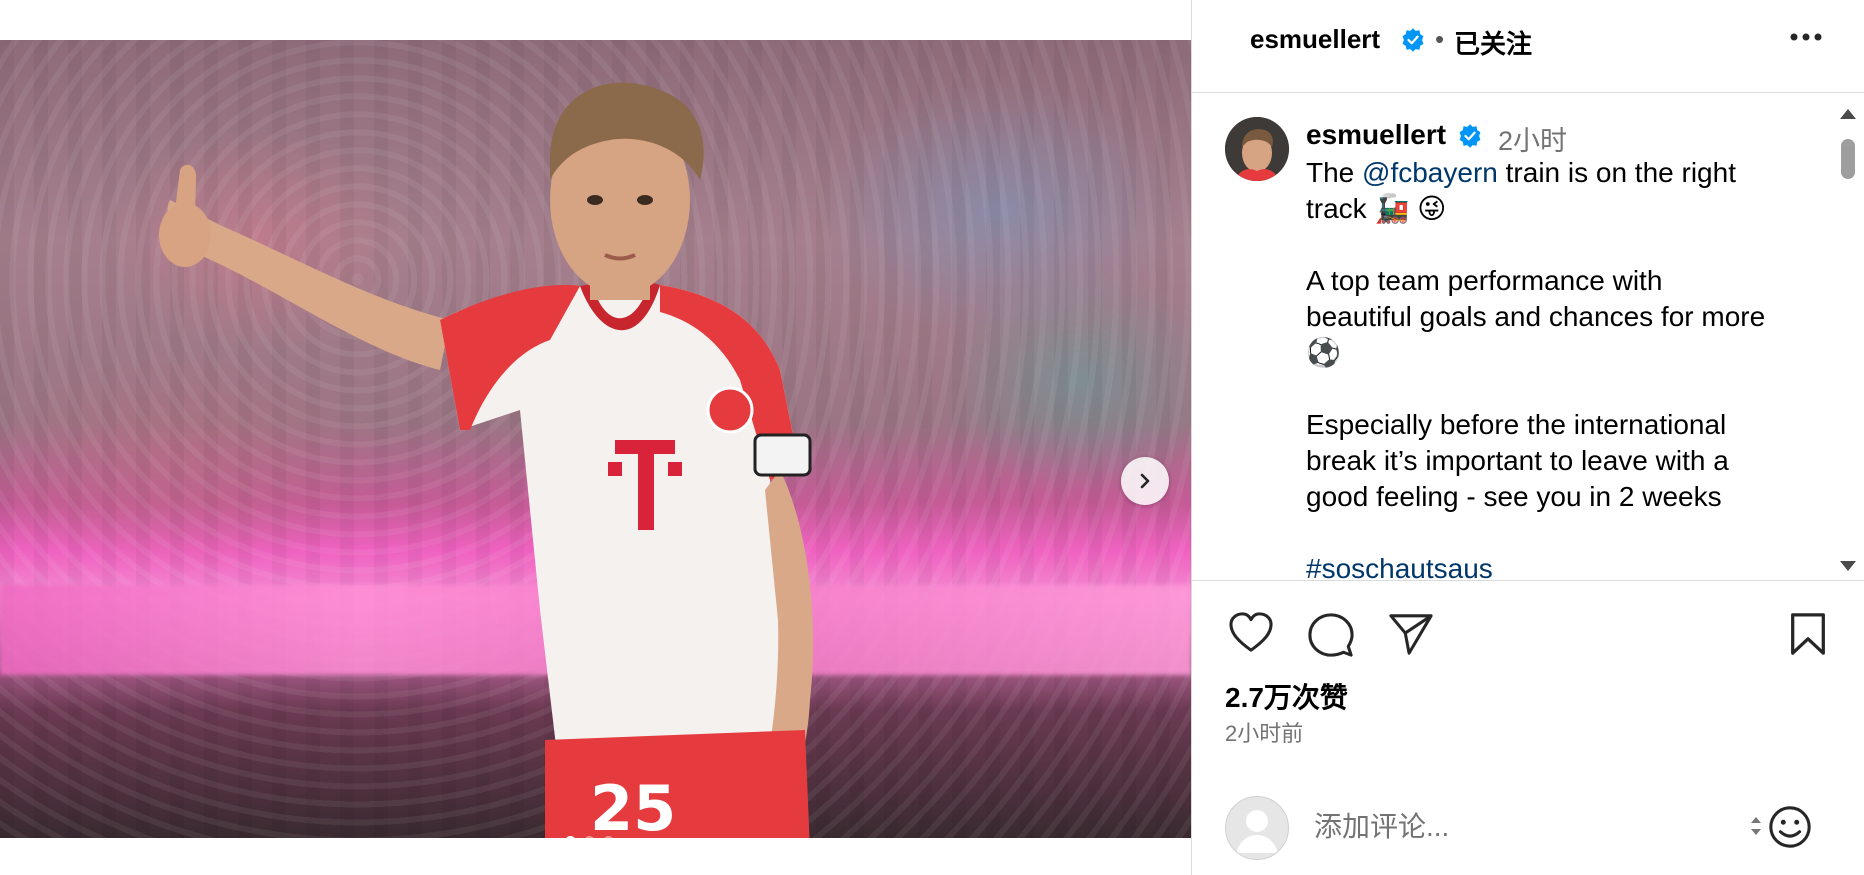 This screenshot has height=875, width=1864. I want to click on caption-timestamp: 2小时, so click(1532, 138).